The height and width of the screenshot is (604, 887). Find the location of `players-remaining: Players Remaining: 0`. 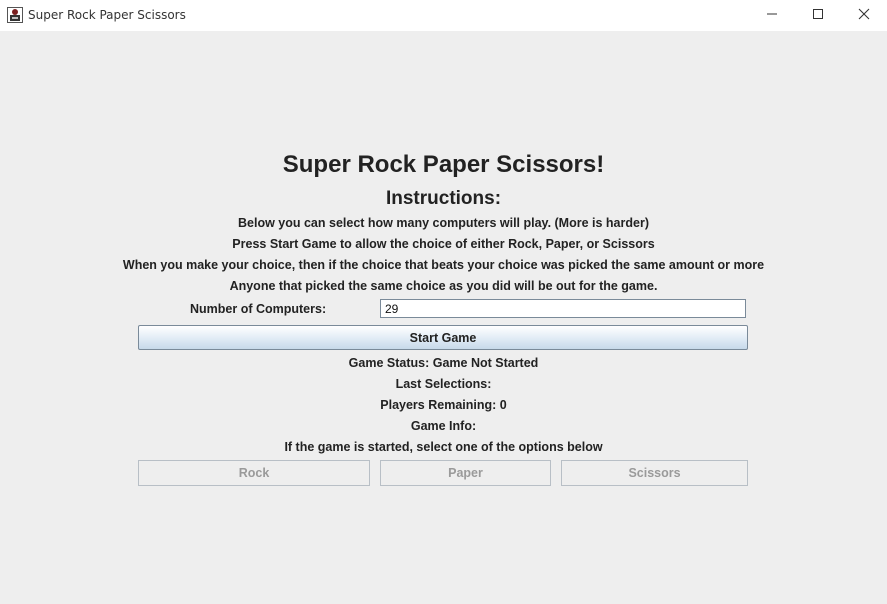

players-remaining: Players Remaining: 0 is located at coordinates (443, 405).